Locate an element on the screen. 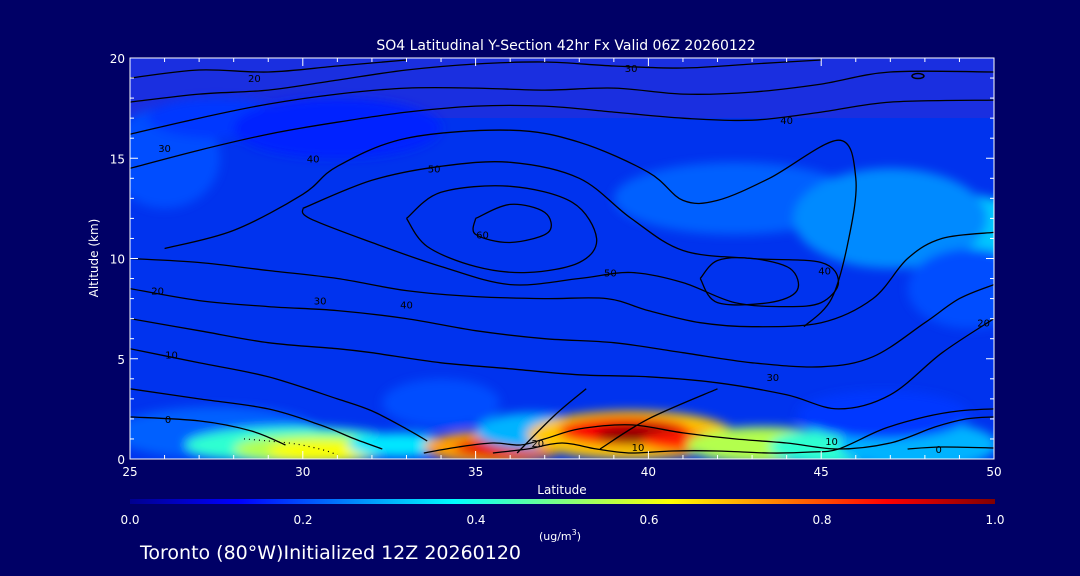 The image size is (1080, 576). colorbar-tick-label: 0.6 is located at coordinates (648, 520).